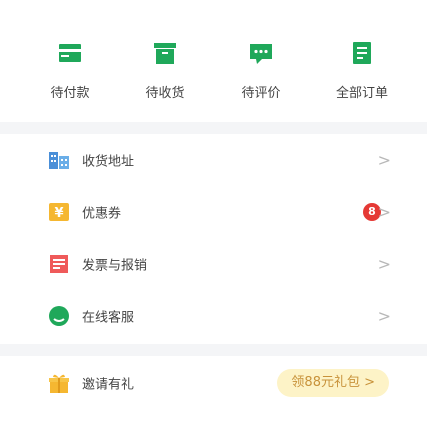 The width and height of the screenshot is (427, 421). What do you see at coordinates (165, 93) in the screenshot?
I see `order-pending-receipt-label: 待收货` at bounding box center [165, 93].